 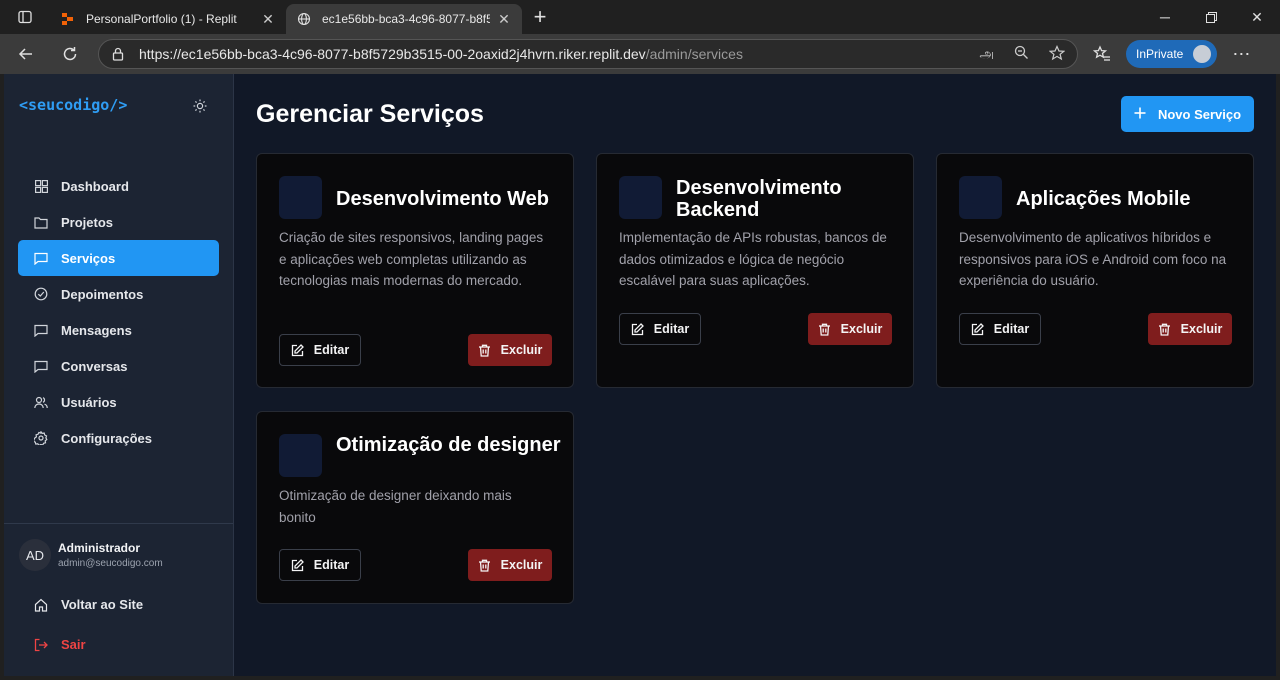 I want to click on restore-icon, so click(x=1211, y=17).